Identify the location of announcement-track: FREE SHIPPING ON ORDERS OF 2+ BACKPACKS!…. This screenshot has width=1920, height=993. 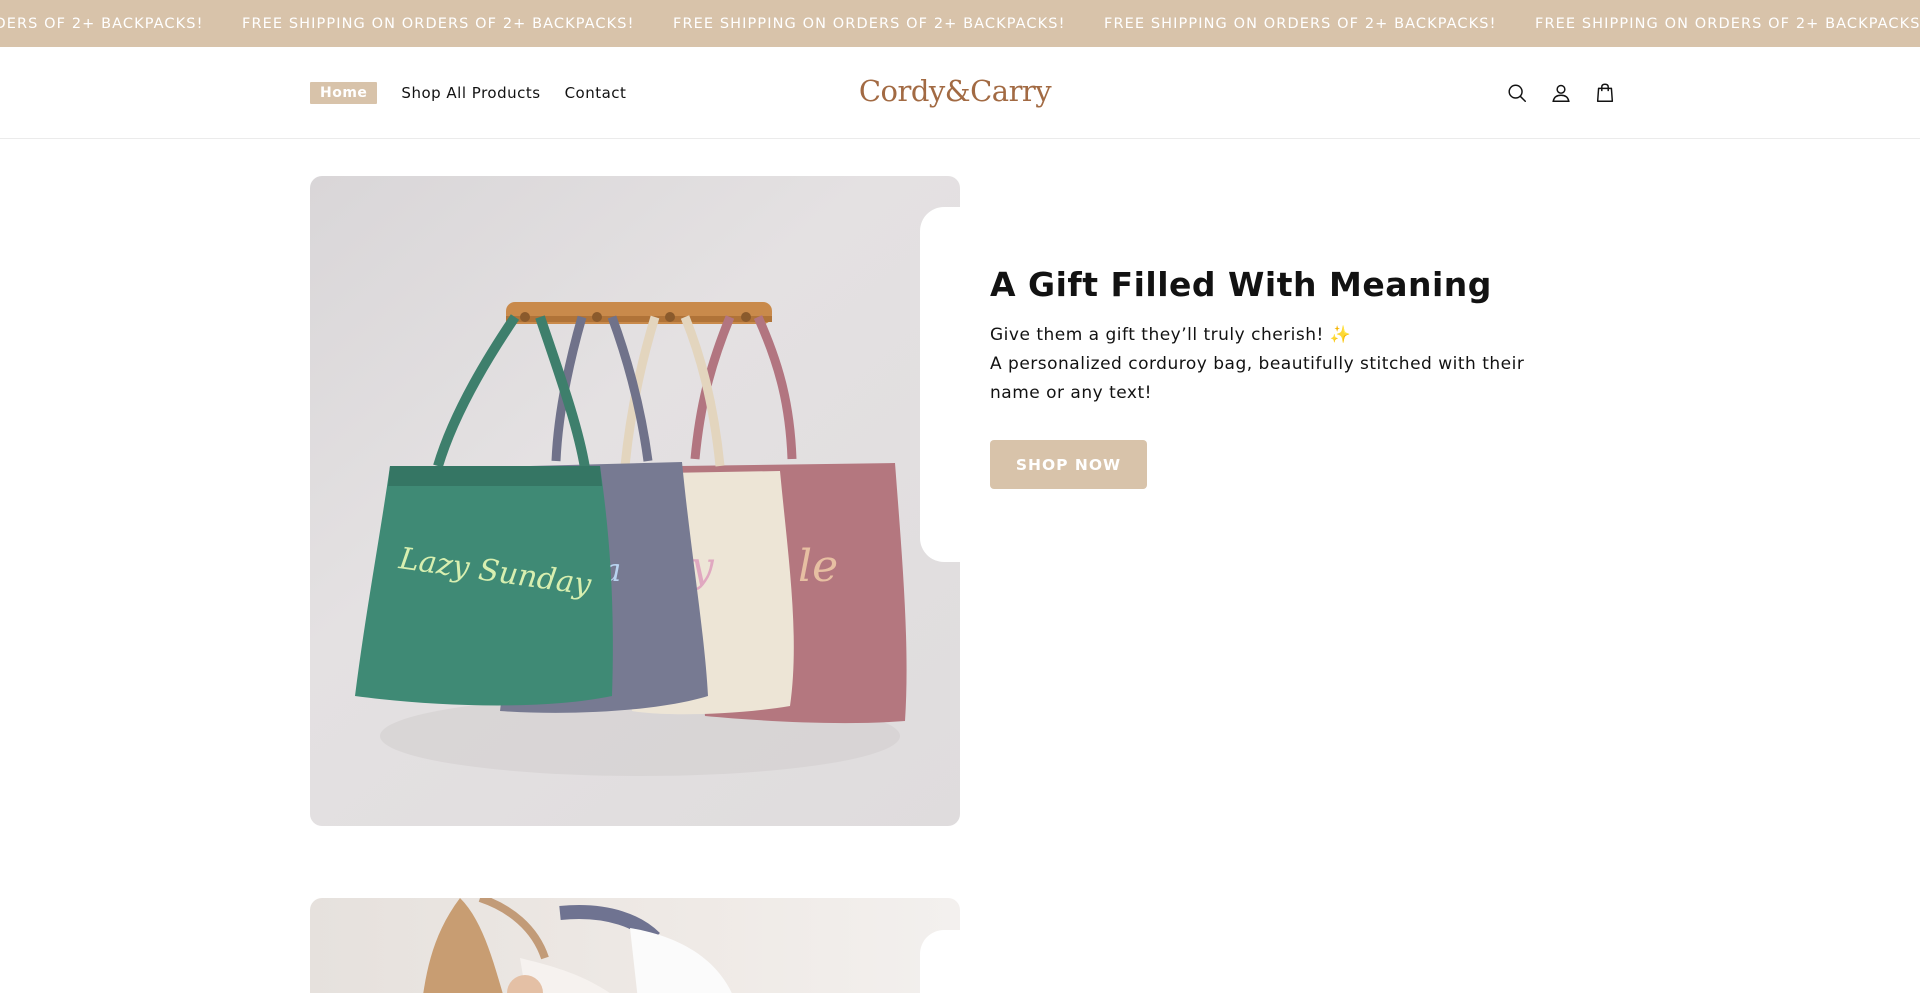
(960, 23).